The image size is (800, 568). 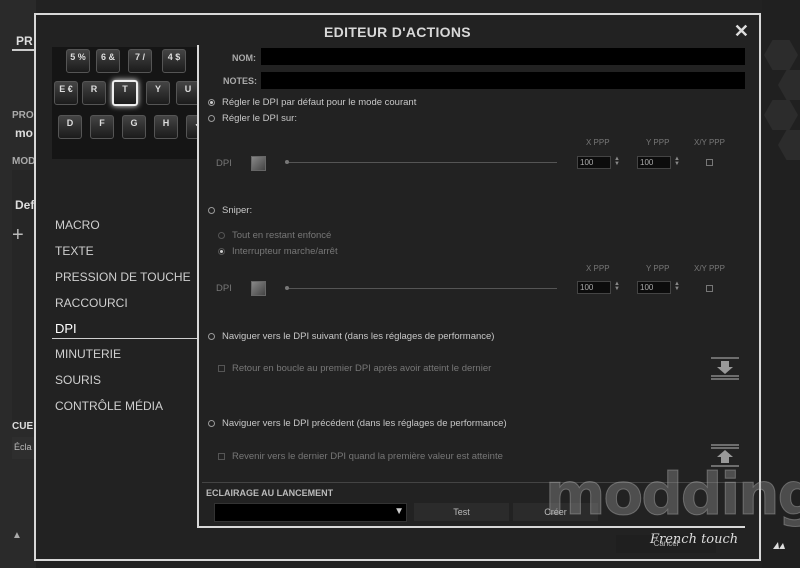 I want to click on sniper-color-swatch, so click(x=258, y=288).